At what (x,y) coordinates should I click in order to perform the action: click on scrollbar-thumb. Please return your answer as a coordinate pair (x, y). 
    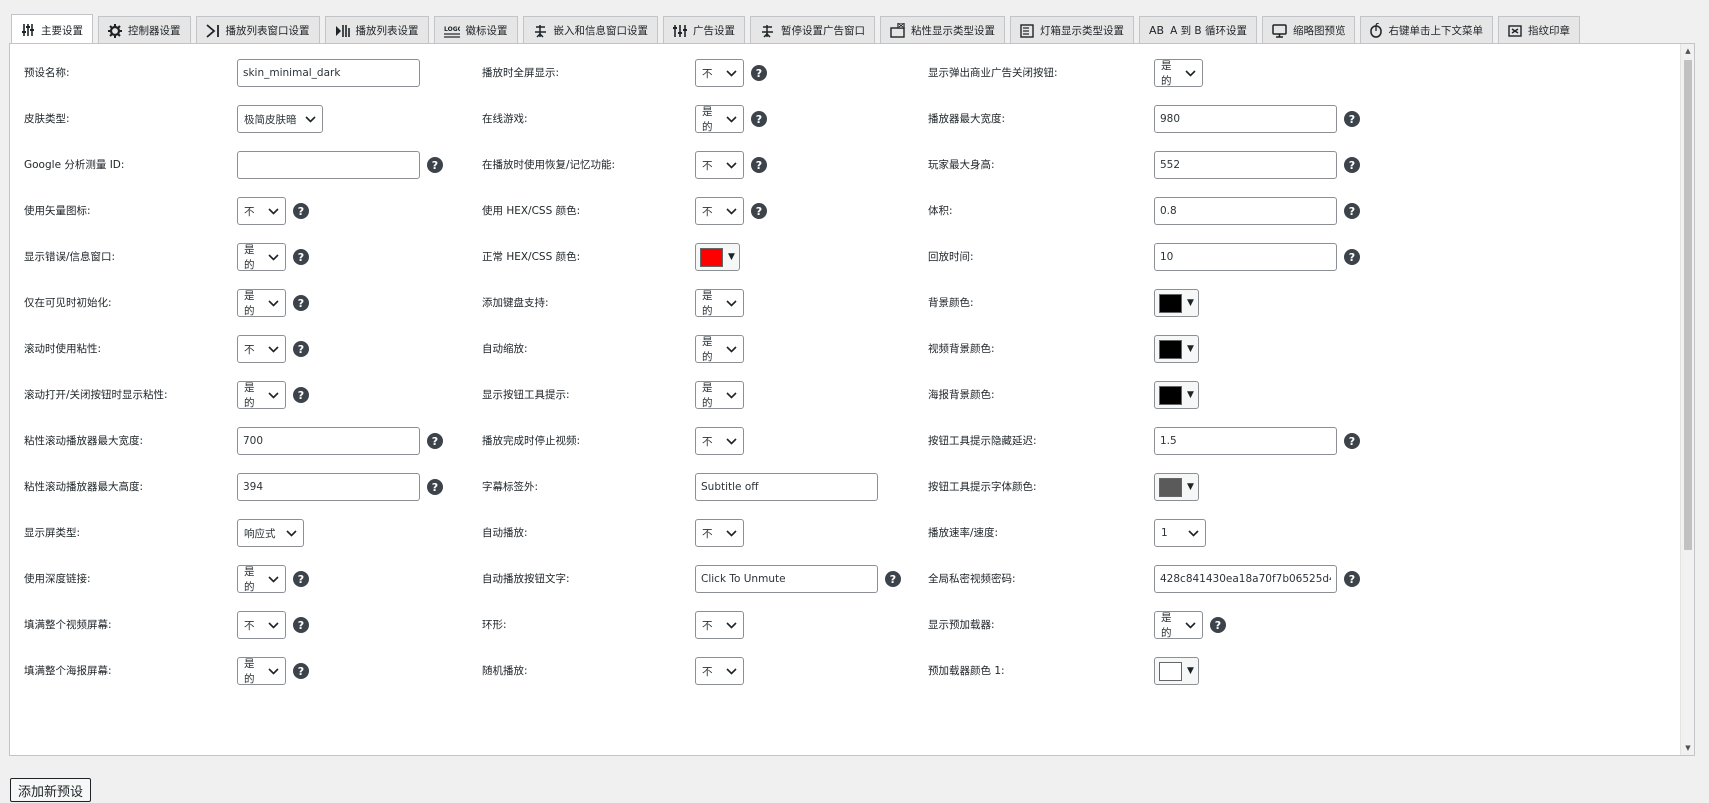
    Looking at the image, I should click on (1688, 305).